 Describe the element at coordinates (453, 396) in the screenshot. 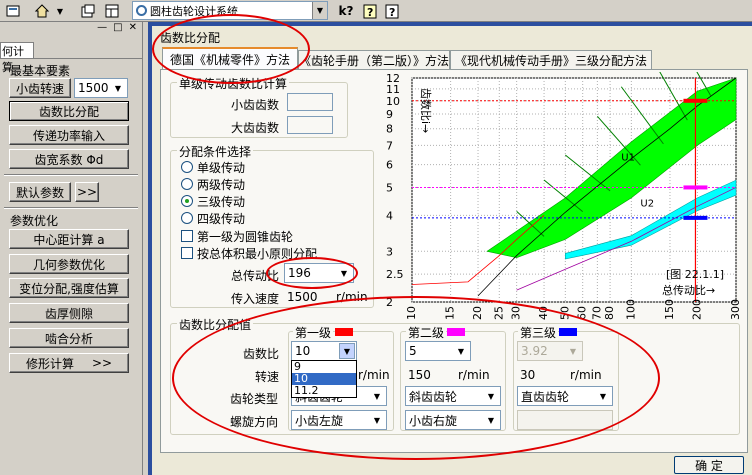

I see `stage2-type-select: 斜齿齿轮 ▼` at that location.